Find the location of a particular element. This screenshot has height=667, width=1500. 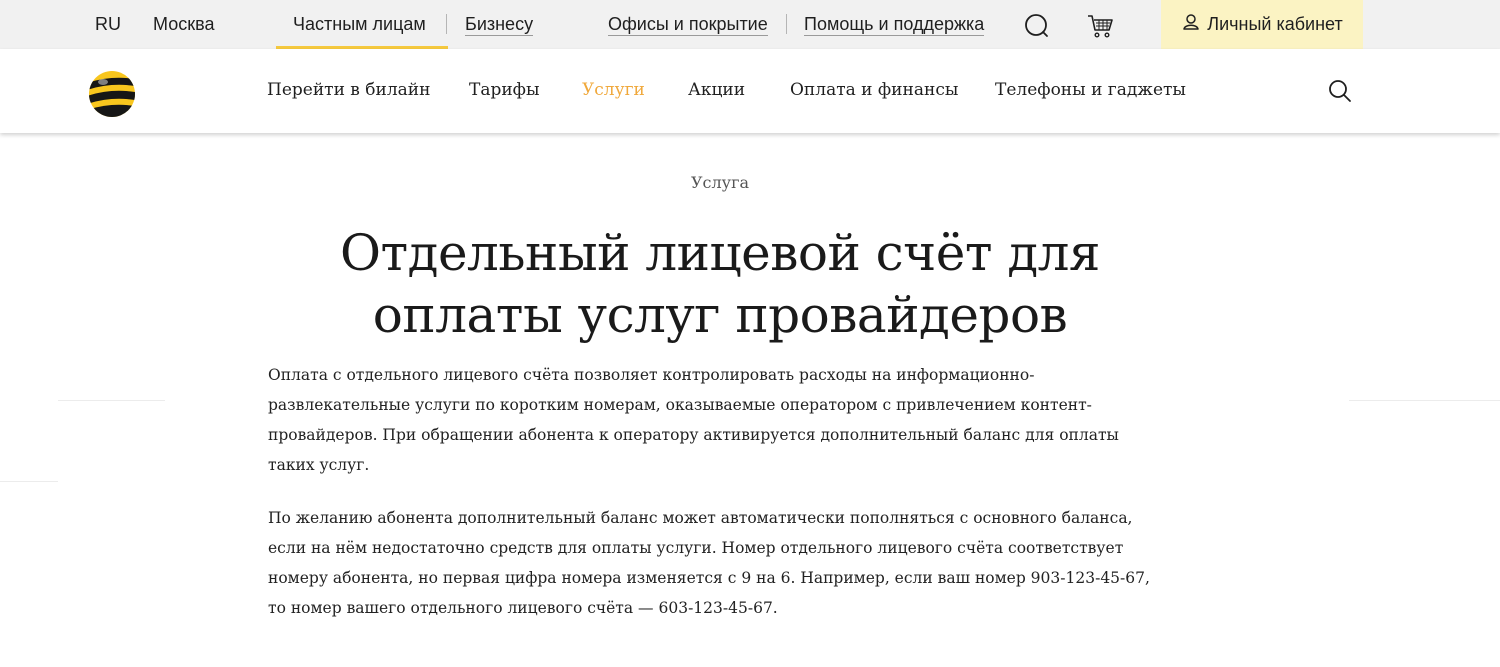

chat-icon is located at coordinates (1036, 26).